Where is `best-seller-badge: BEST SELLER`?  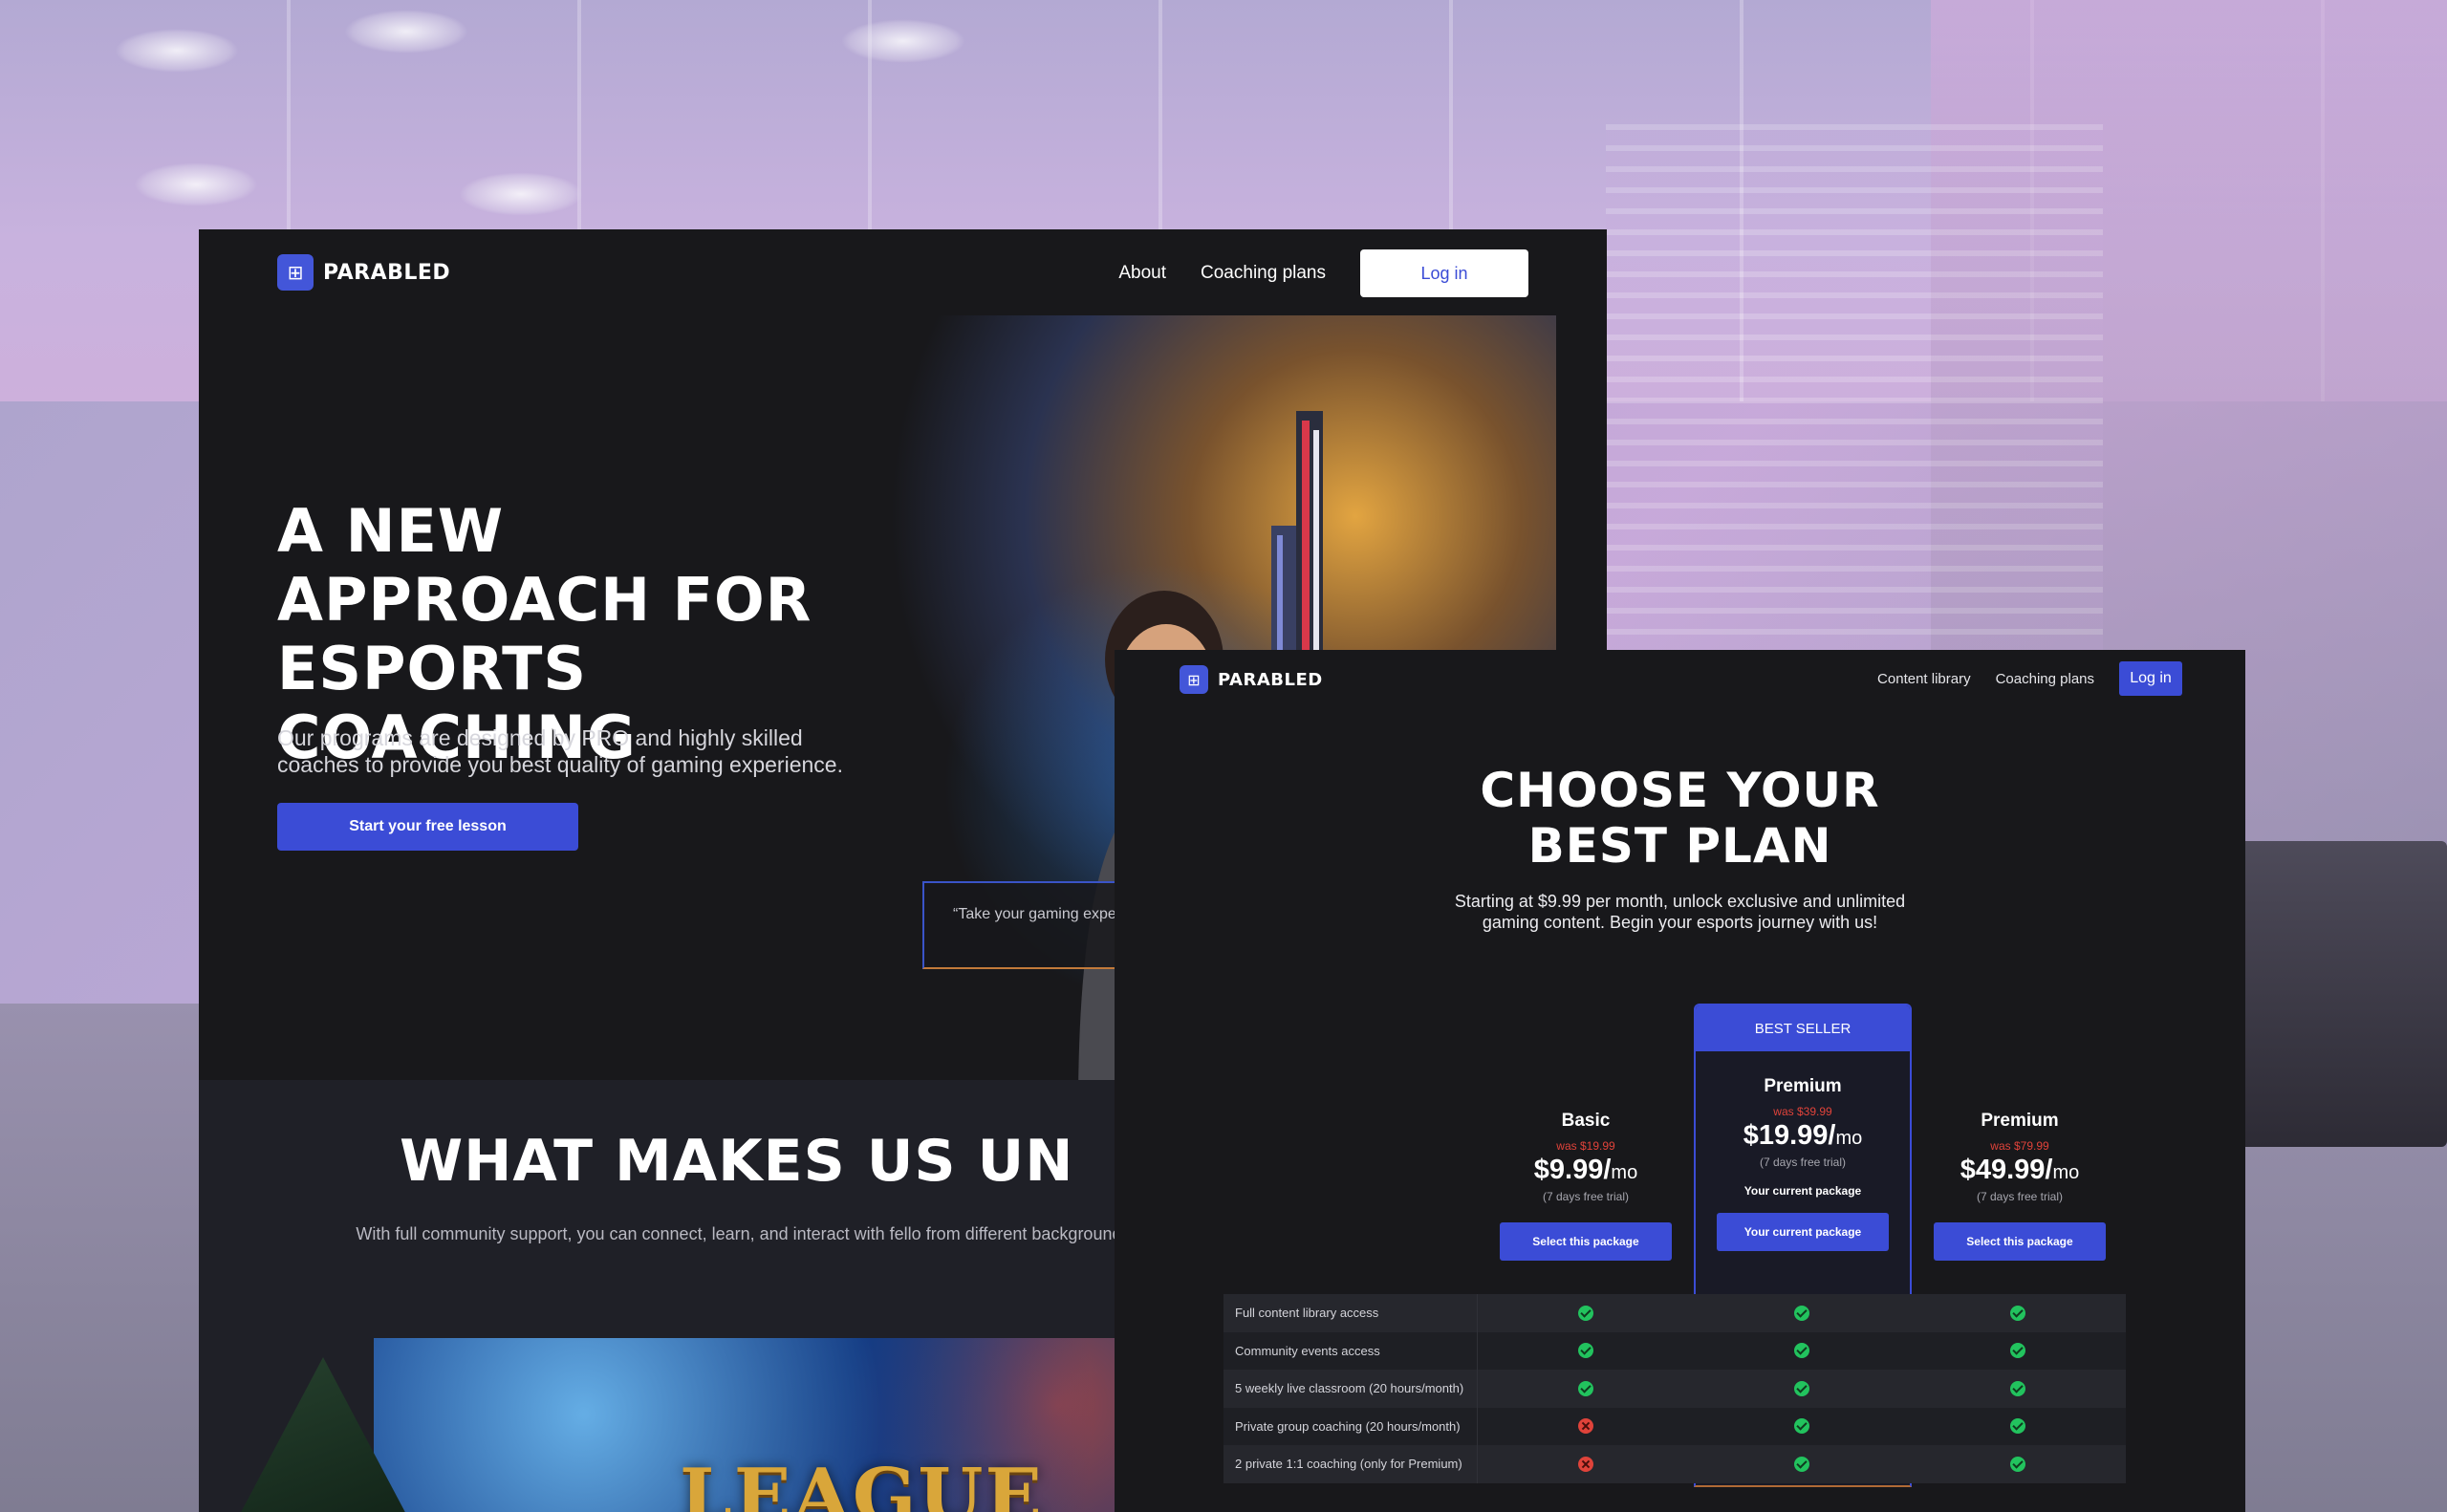
best-seller-badge: BEST SELLER is located at coordinates (1803, 1028).